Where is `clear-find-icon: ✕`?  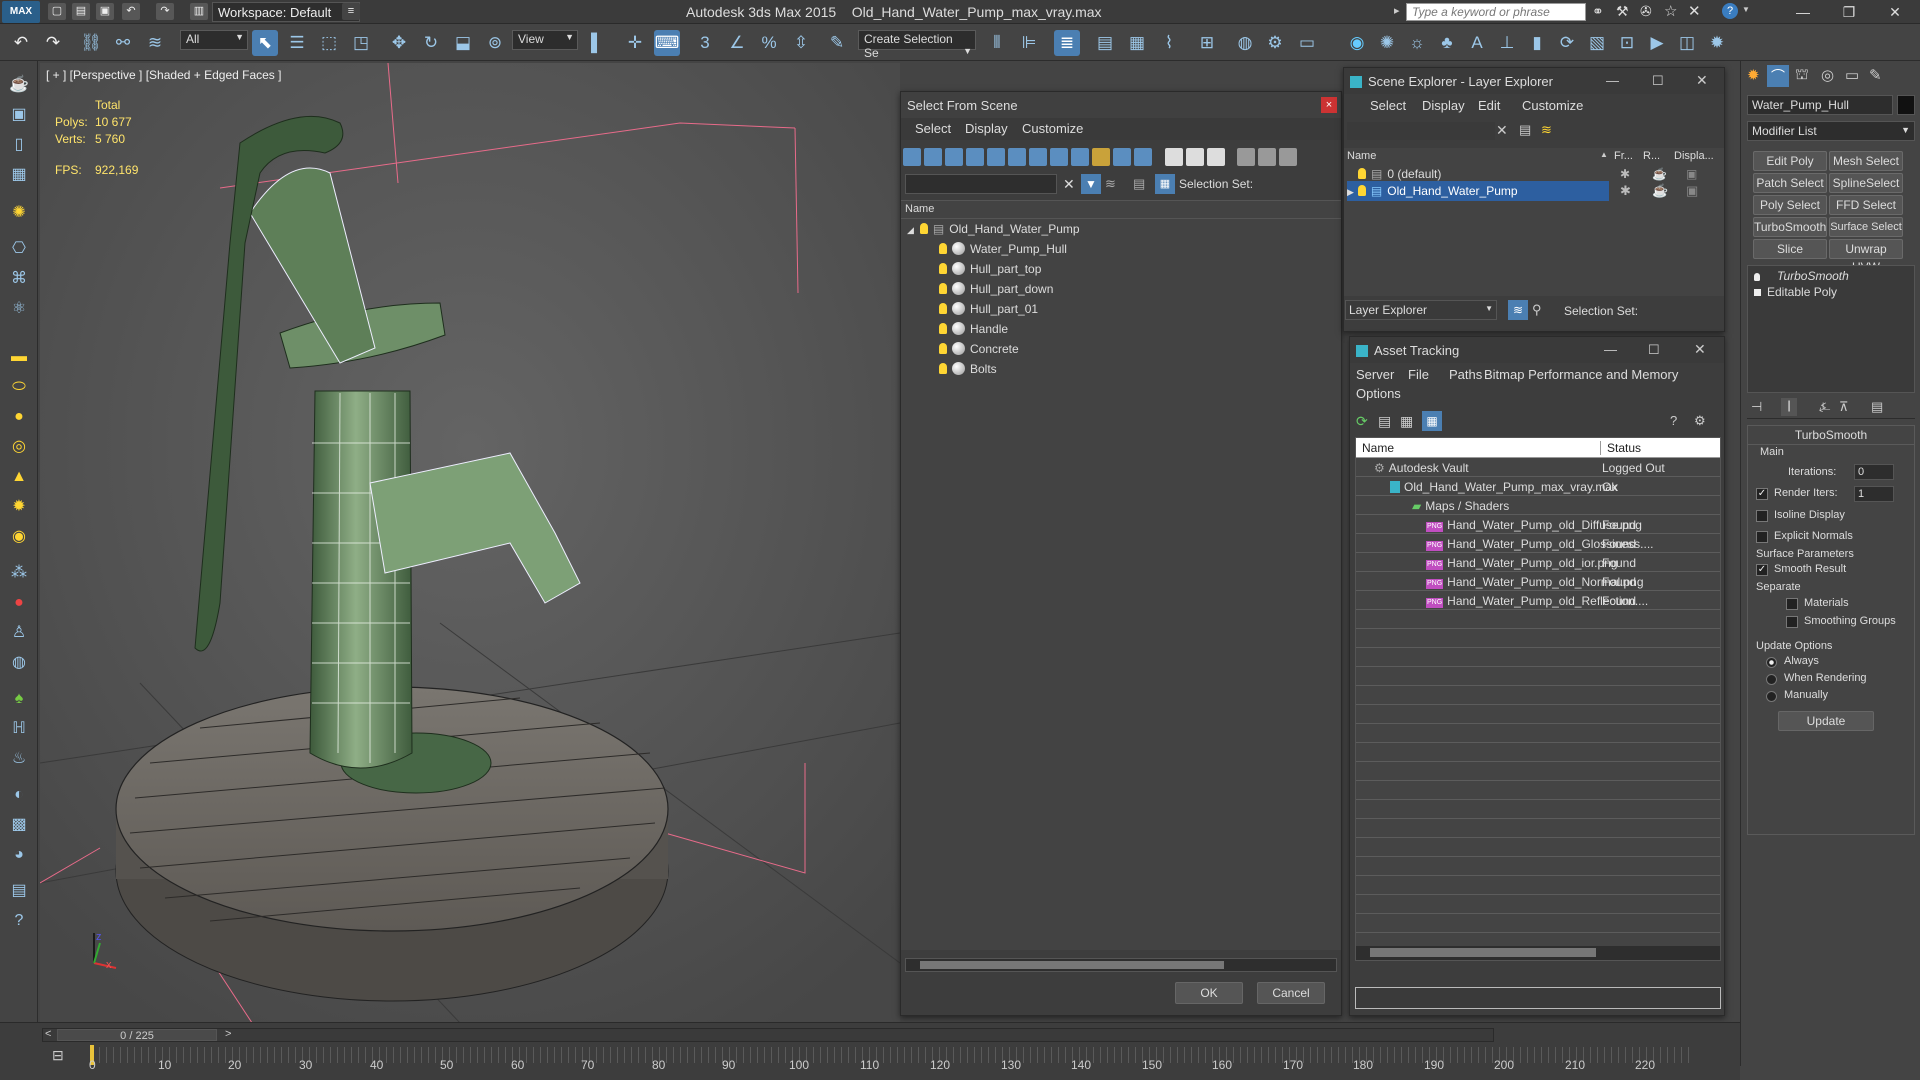 clear-find-icon: ✕ is located at coordinates (1502, 130).